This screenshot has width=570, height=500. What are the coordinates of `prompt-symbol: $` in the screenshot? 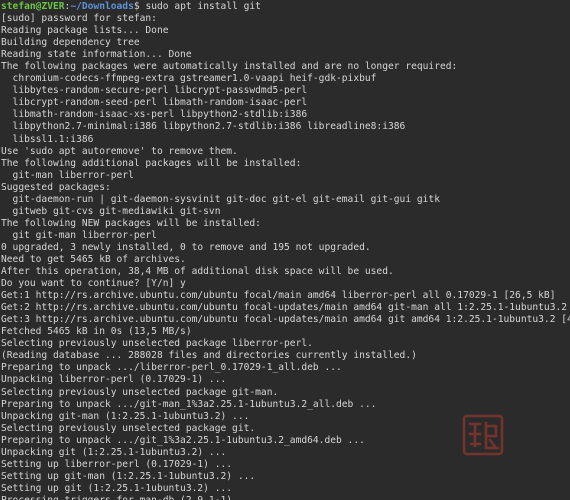 It's located at (139, 6).